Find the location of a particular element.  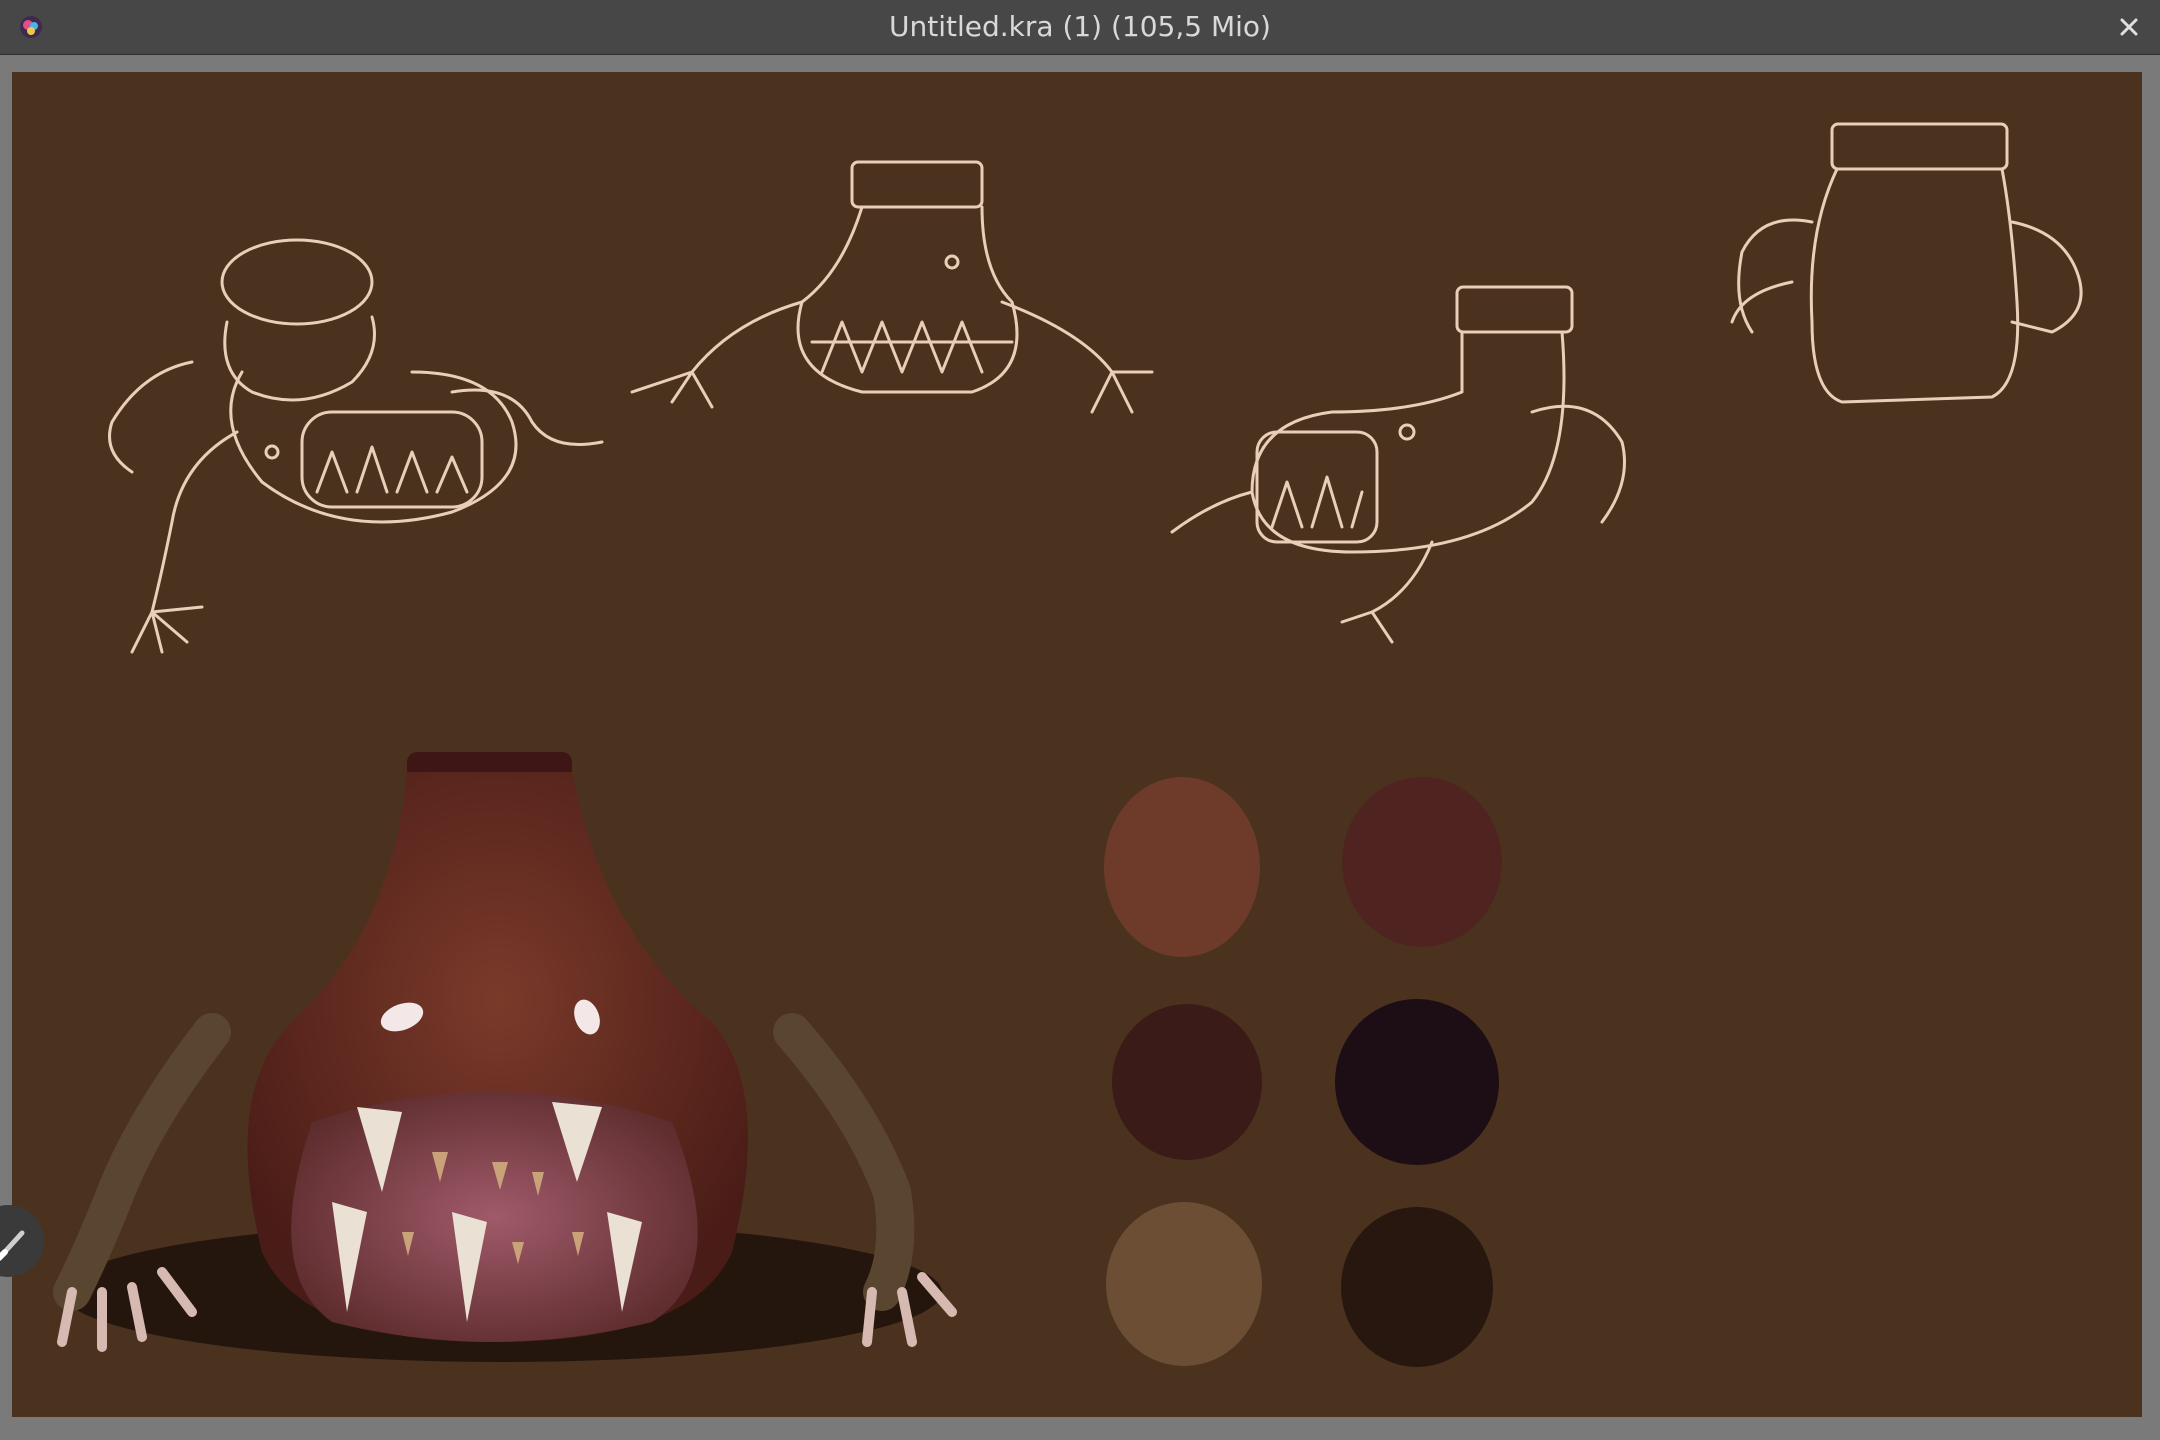

floating-tool-button is located at coordinates (22, 1241).